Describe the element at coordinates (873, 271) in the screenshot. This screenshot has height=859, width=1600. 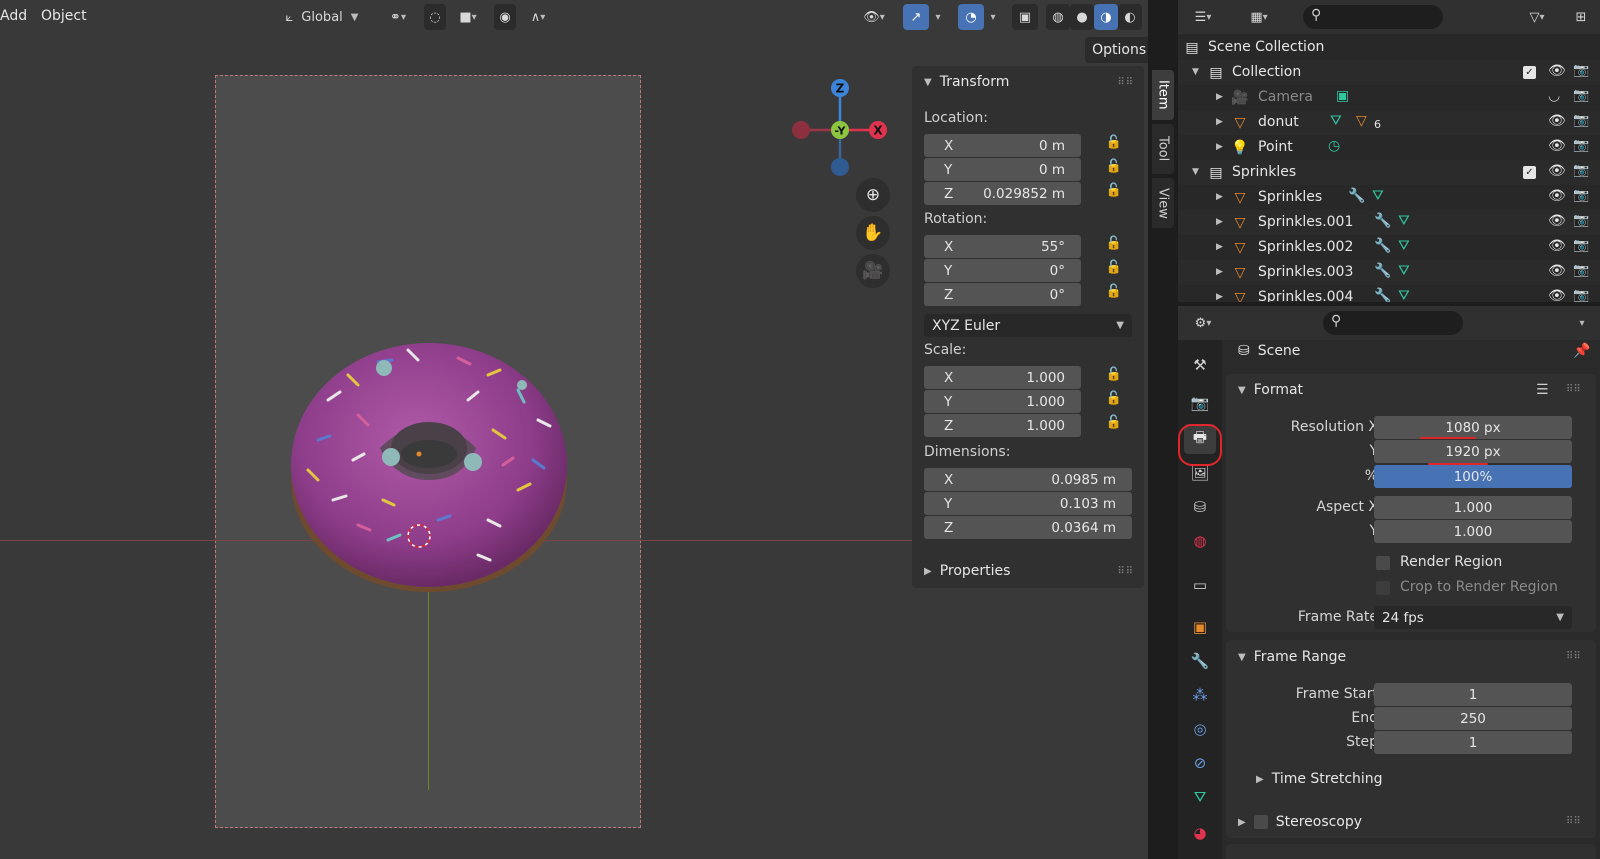
I see `camera-view-icon: 🎥` at that location.